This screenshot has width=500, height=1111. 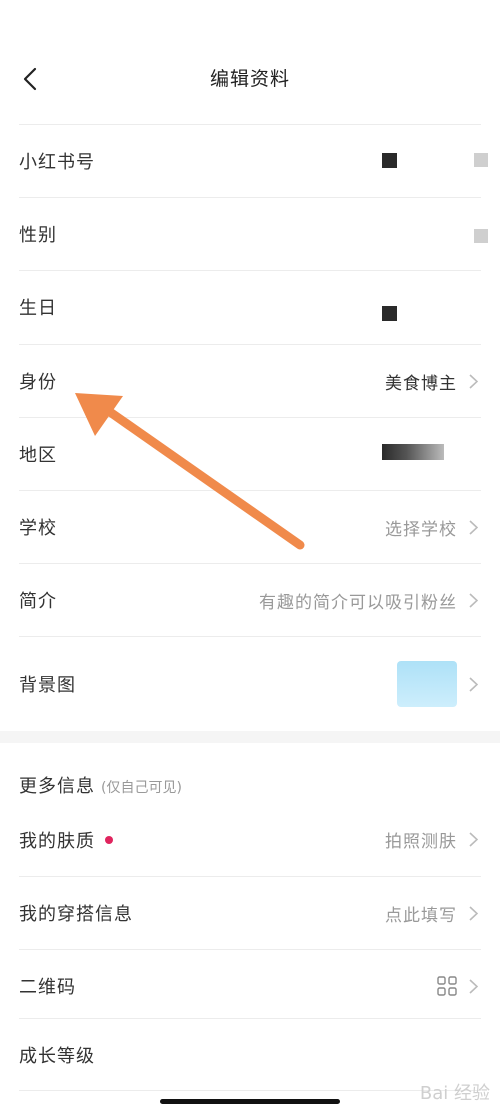 What do you see at coordinates (427, 684) in the screenshot?
I see `background-thumbnail` at bounding box center [427, 684].